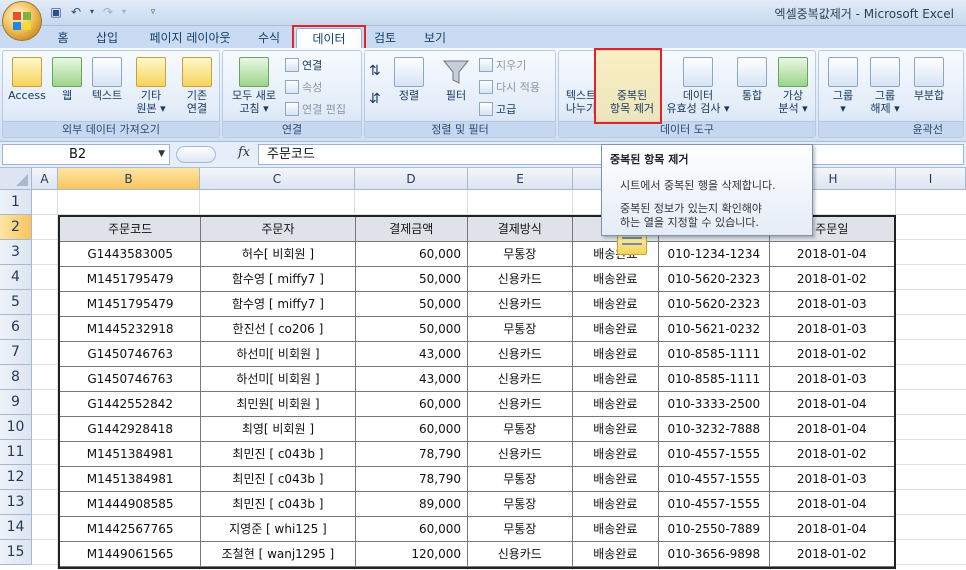 This screenshot has width=966, height=570. Describe the element at coordinates (698, 86) in the screenshot. I see `data-validation-button: 데이터 유효성 검사 ▾` at that location.